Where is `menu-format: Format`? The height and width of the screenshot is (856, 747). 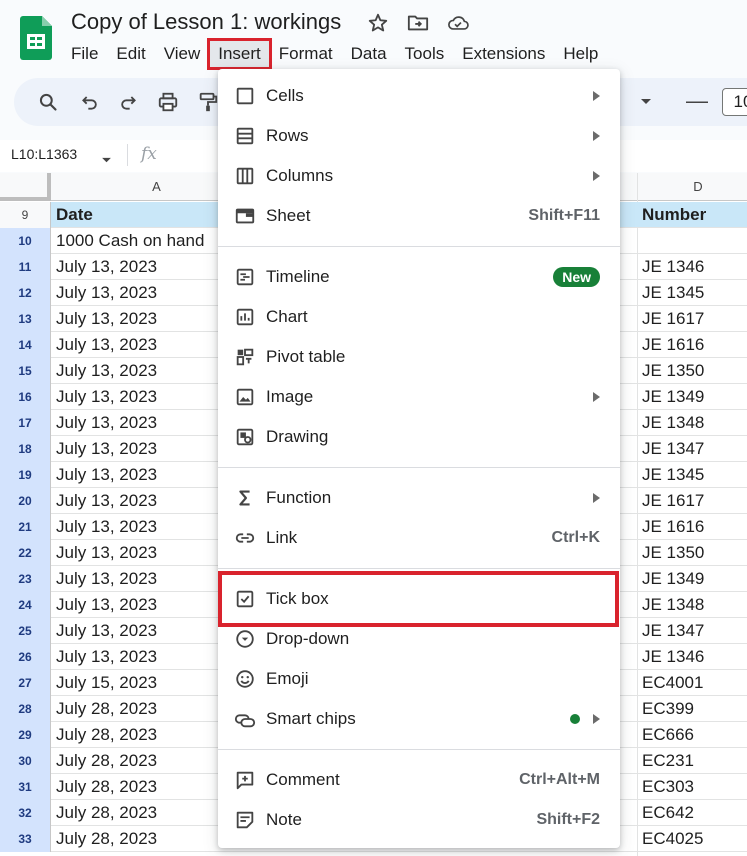
menu-format: Format is located at coordinates (306, 54).